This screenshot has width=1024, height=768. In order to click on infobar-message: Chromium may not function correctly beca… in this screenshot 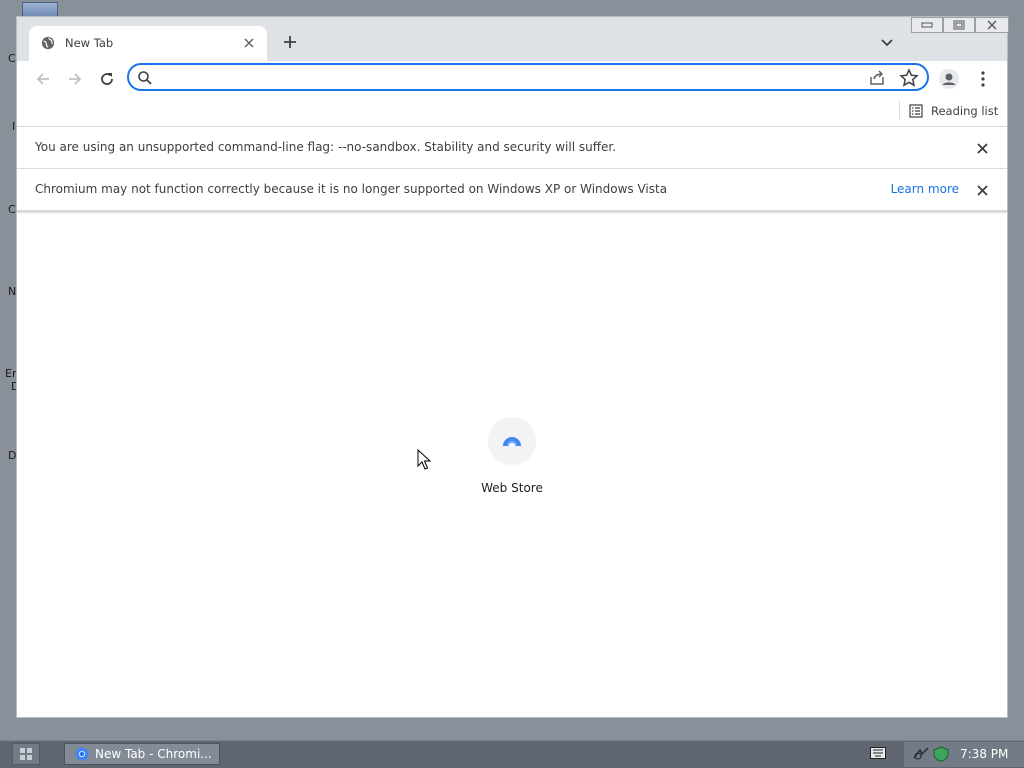, I will do `click(351, 189)`.